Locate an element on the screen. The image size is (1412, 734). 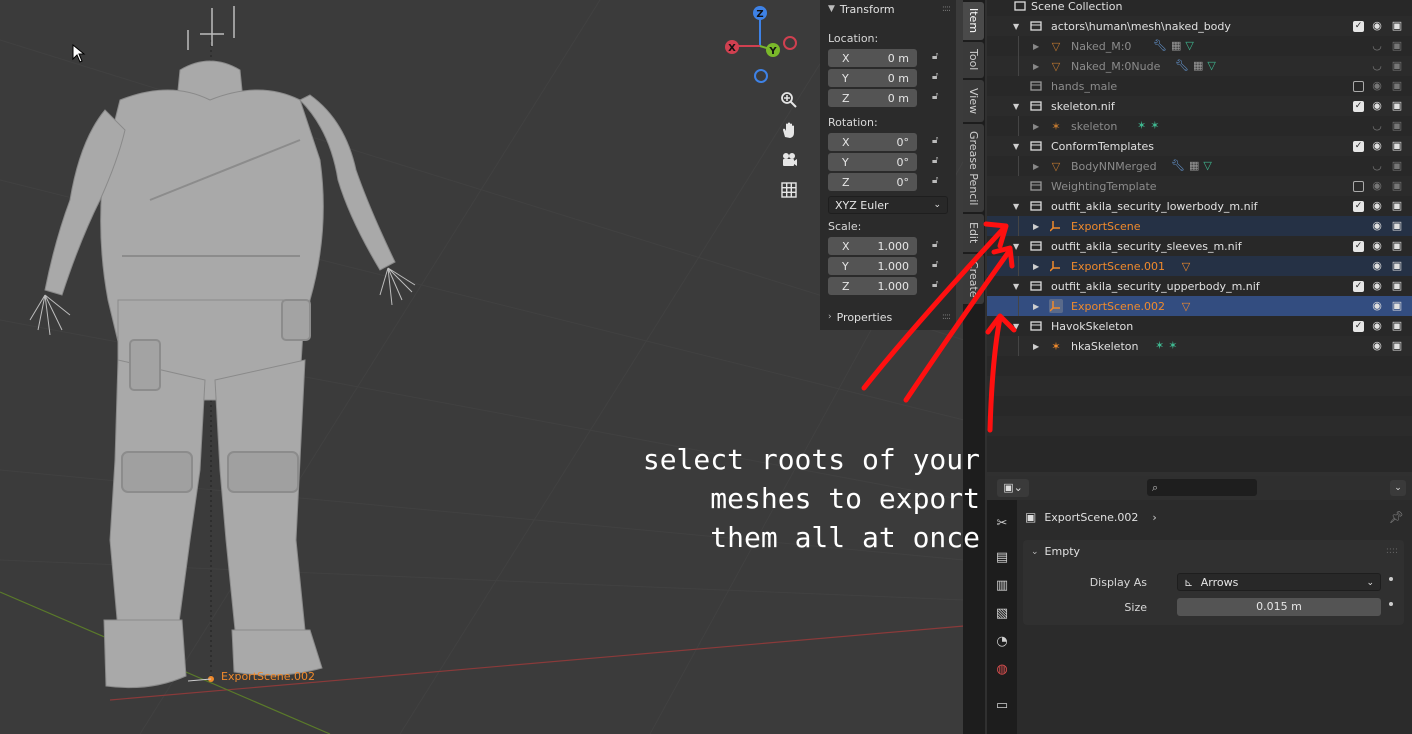
hand-icon is located at coordinates (789, 130).